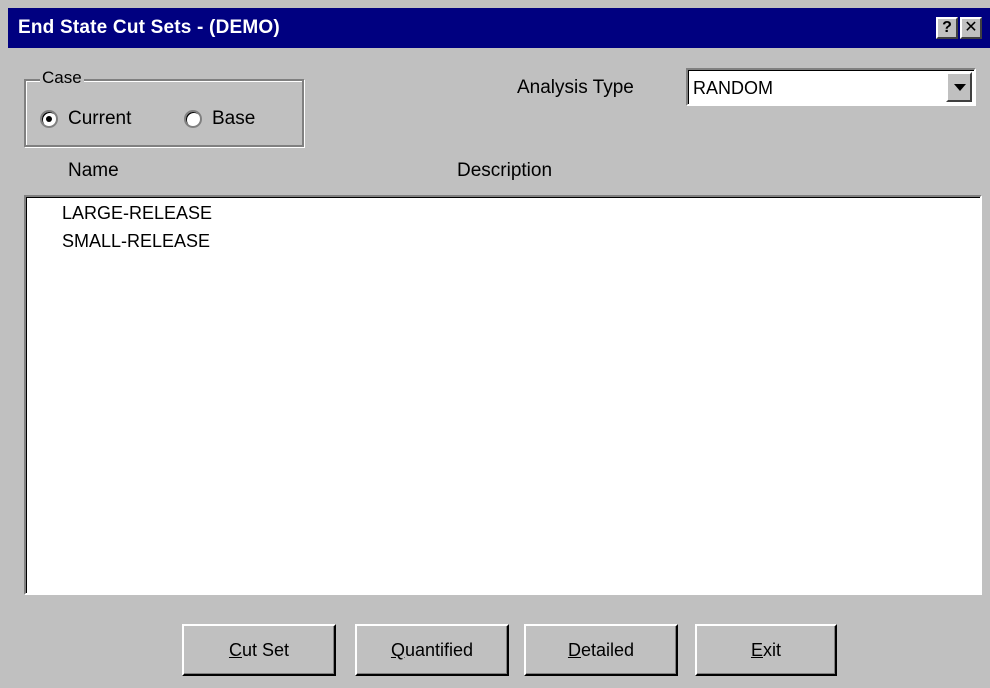 The height and width of the screenshot is (688, 990). I want to click on case-group-label: Case, so click(62, 78).